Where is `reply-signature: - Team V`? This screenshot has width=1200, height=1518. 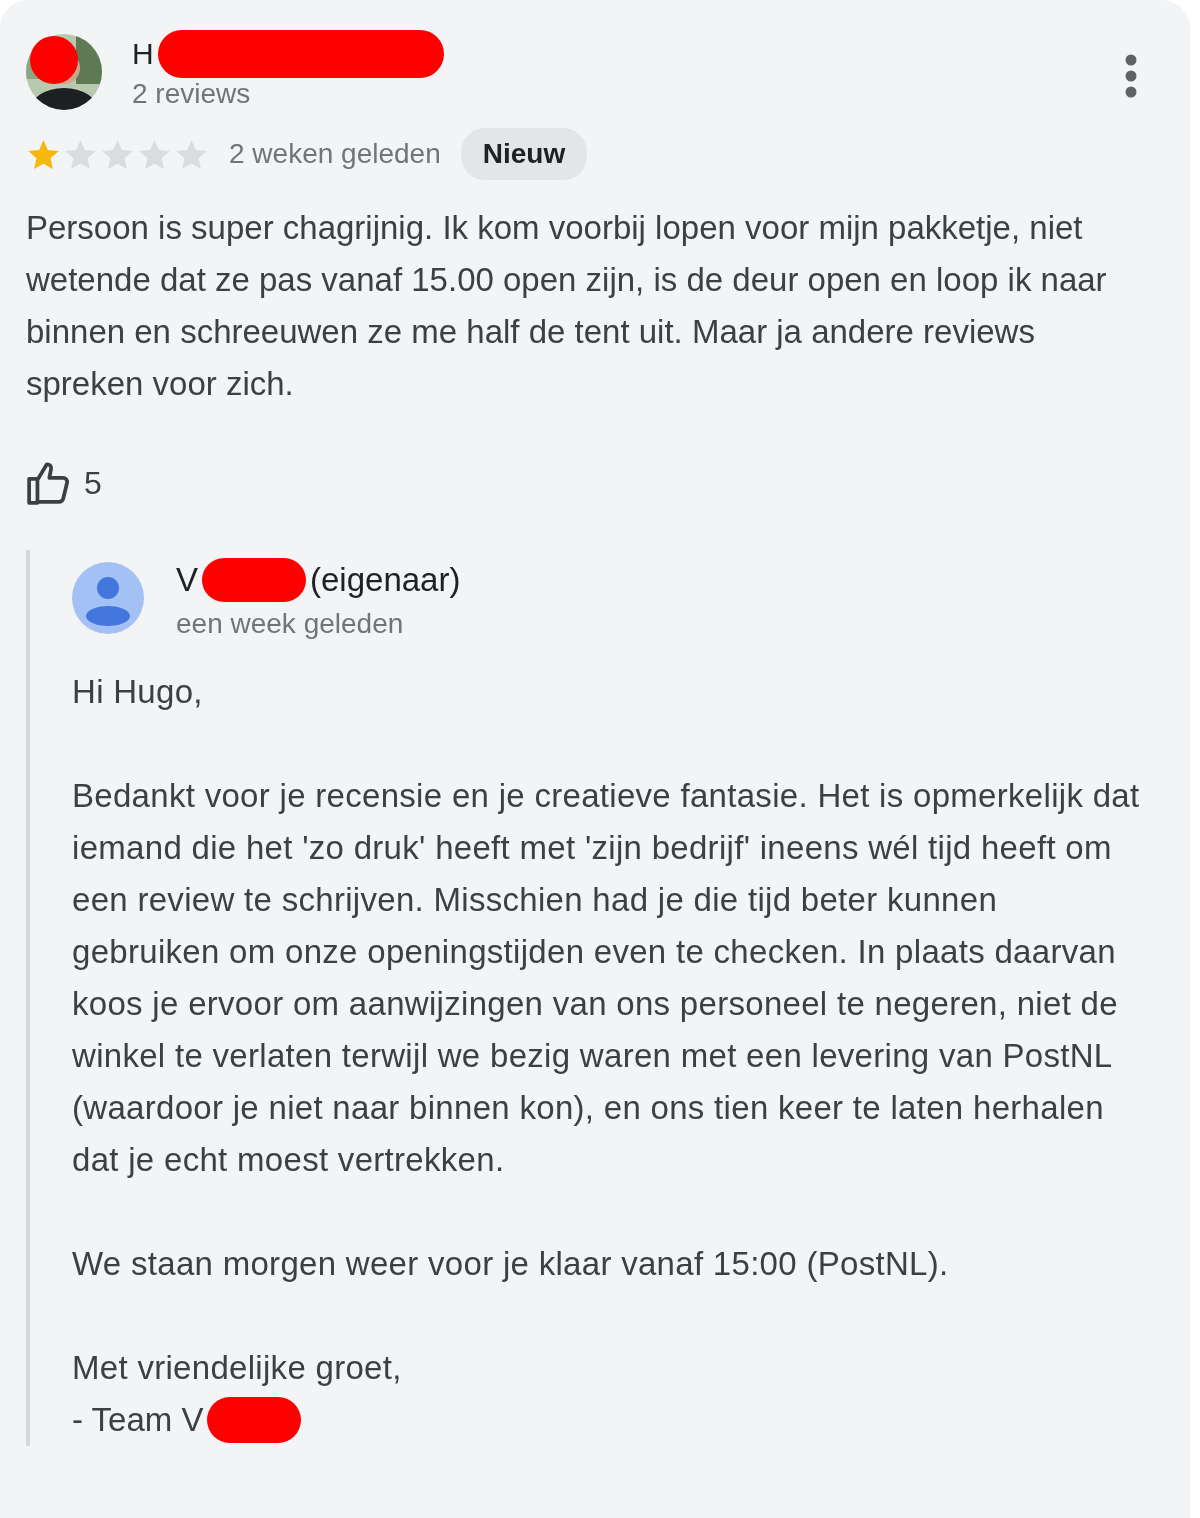
reply-signature: - Team V is located at coordinates (138, 1420).